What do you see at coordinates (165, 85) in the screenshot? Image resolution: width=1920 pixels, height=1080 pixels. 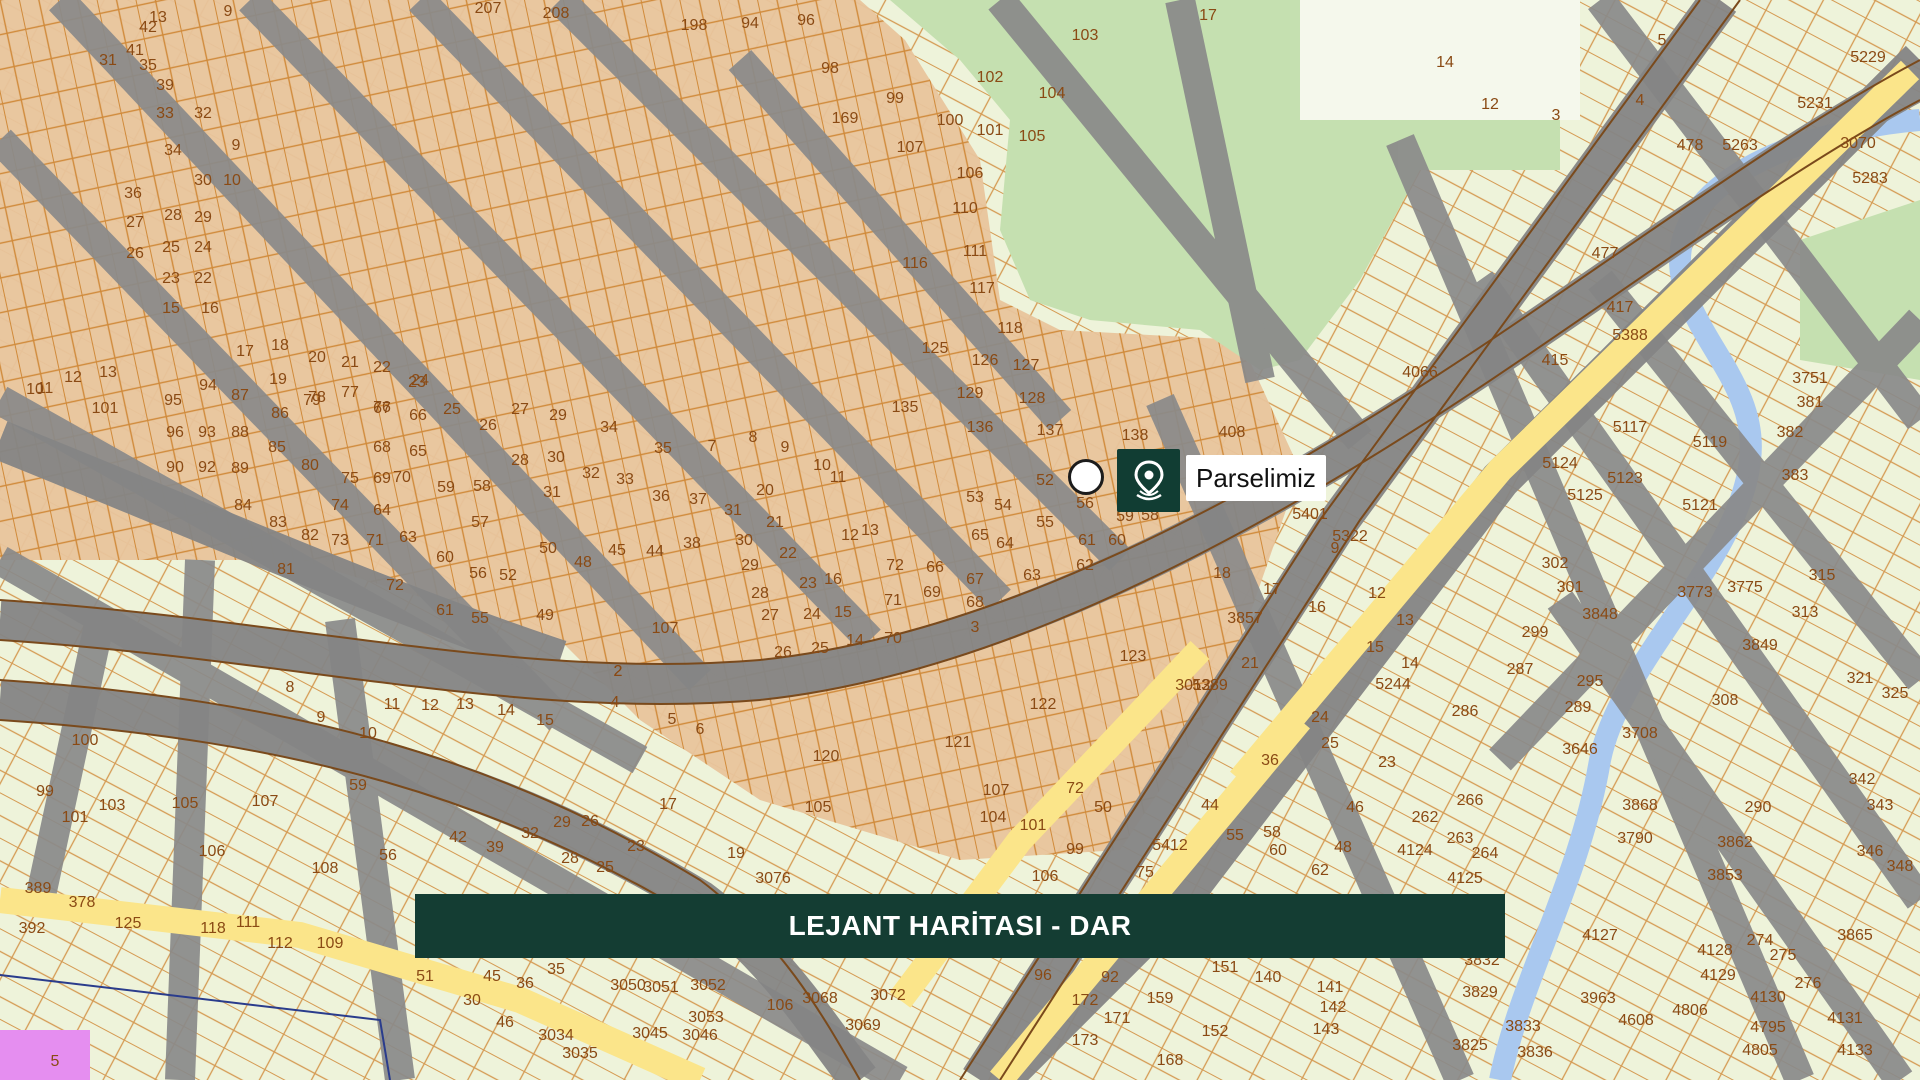 I see `parcel-number: 39` at bounding box center [165, 85].